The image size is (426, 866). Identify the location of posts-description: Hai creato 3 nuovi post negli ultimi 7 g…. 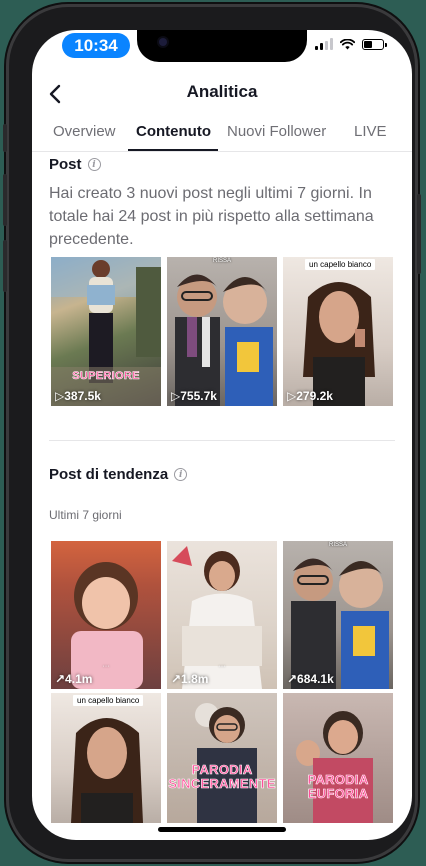
(211, 216).